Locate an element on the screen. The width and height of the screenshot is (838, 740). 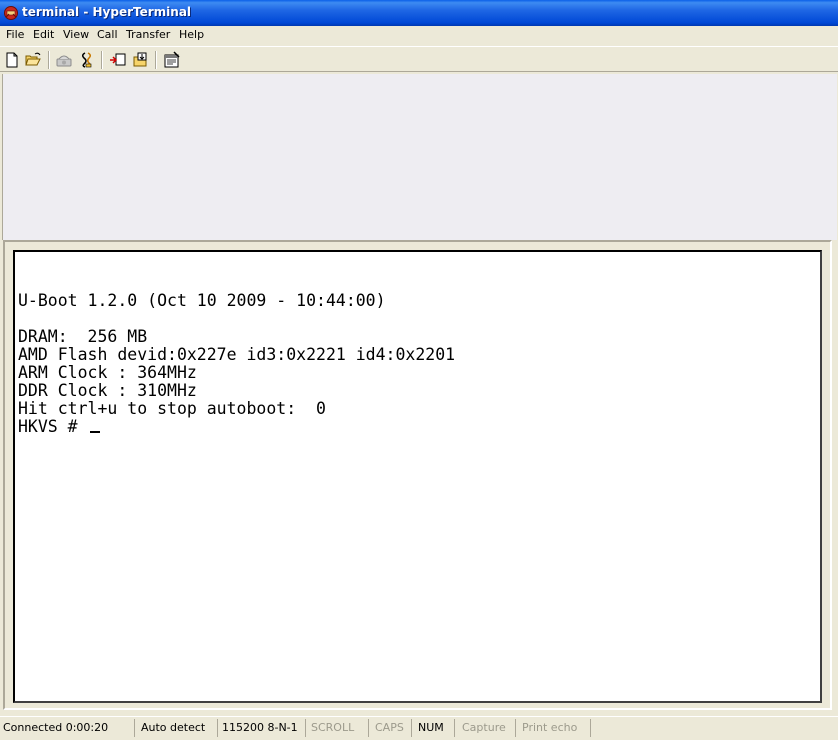
menu-call: Call is located at coordinates (107, 34).